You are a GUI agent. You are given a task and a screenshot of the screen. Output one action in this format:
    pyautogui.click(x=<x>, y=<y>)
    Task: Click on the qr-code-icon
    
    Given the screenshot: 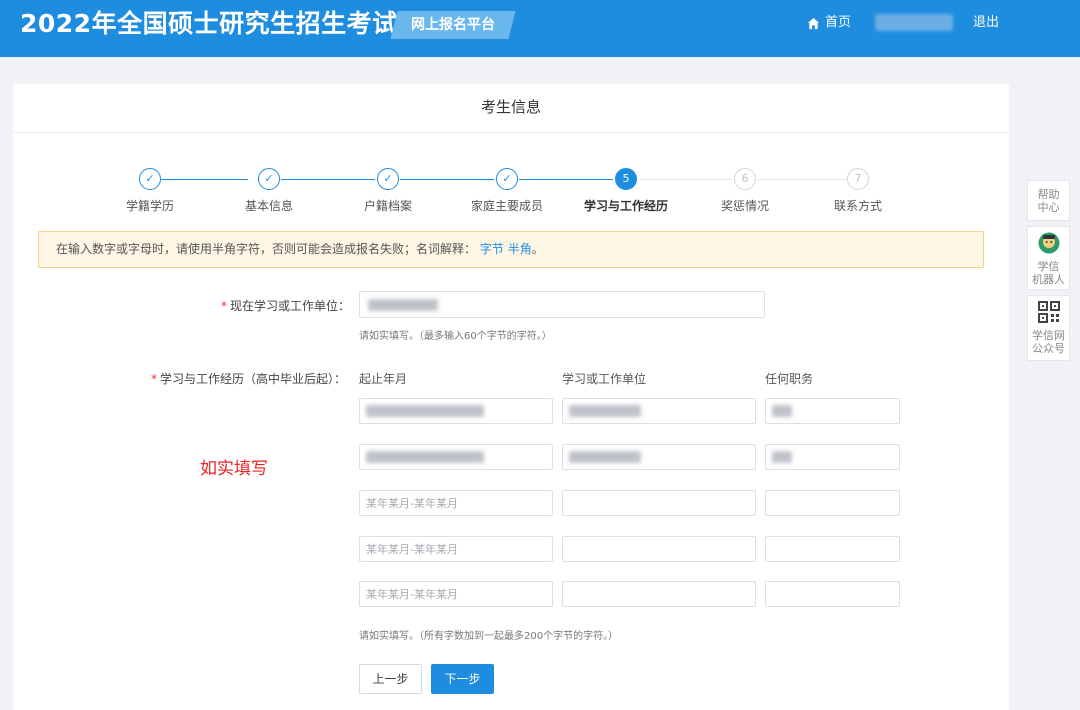 What is the action you would take?
    pyautogui.click(x=1048, y=312)
    